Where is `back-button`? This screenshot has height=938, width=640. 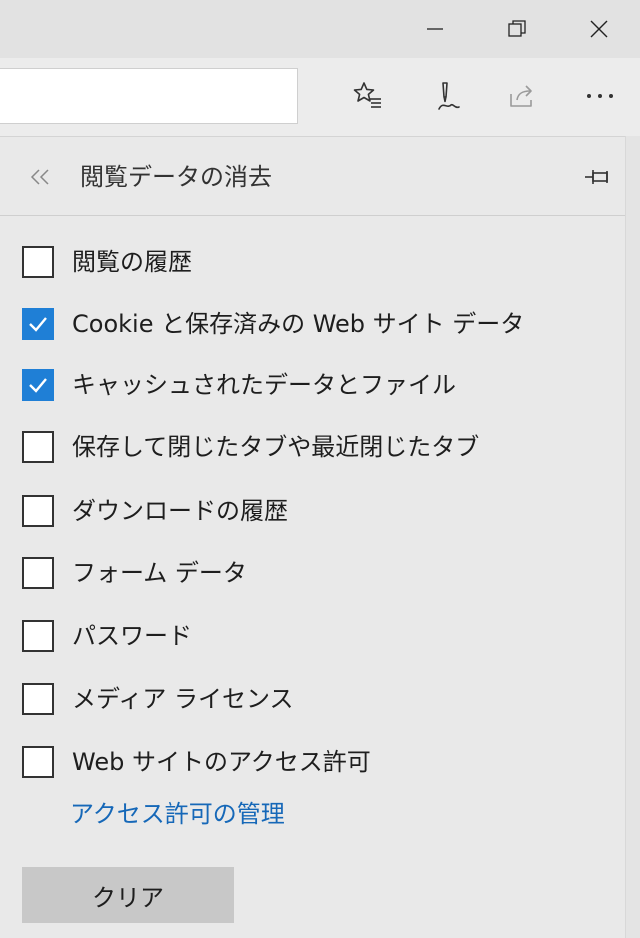
back-button is located at coordinates (40, 177).